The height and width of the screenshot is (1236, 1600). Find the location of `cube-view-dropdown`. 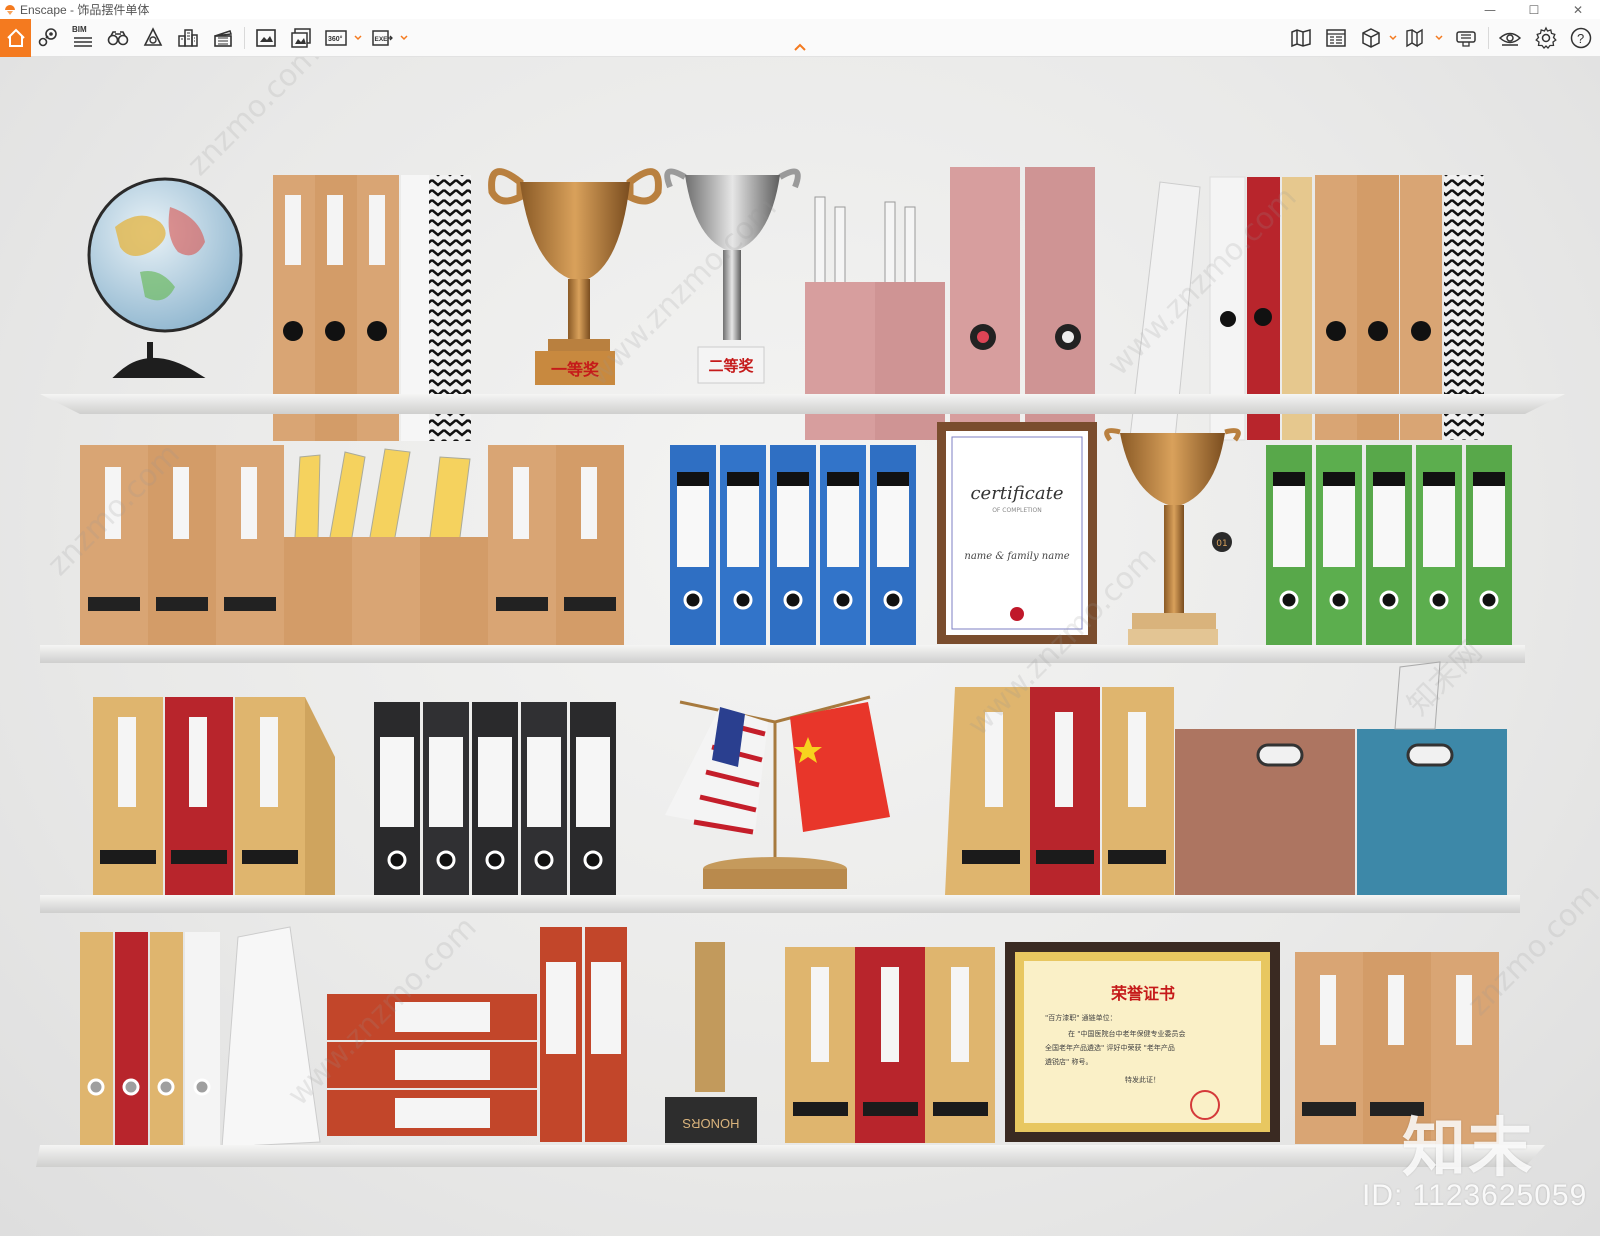

cube-view-dropdown is located at coordinates (1393, 38).